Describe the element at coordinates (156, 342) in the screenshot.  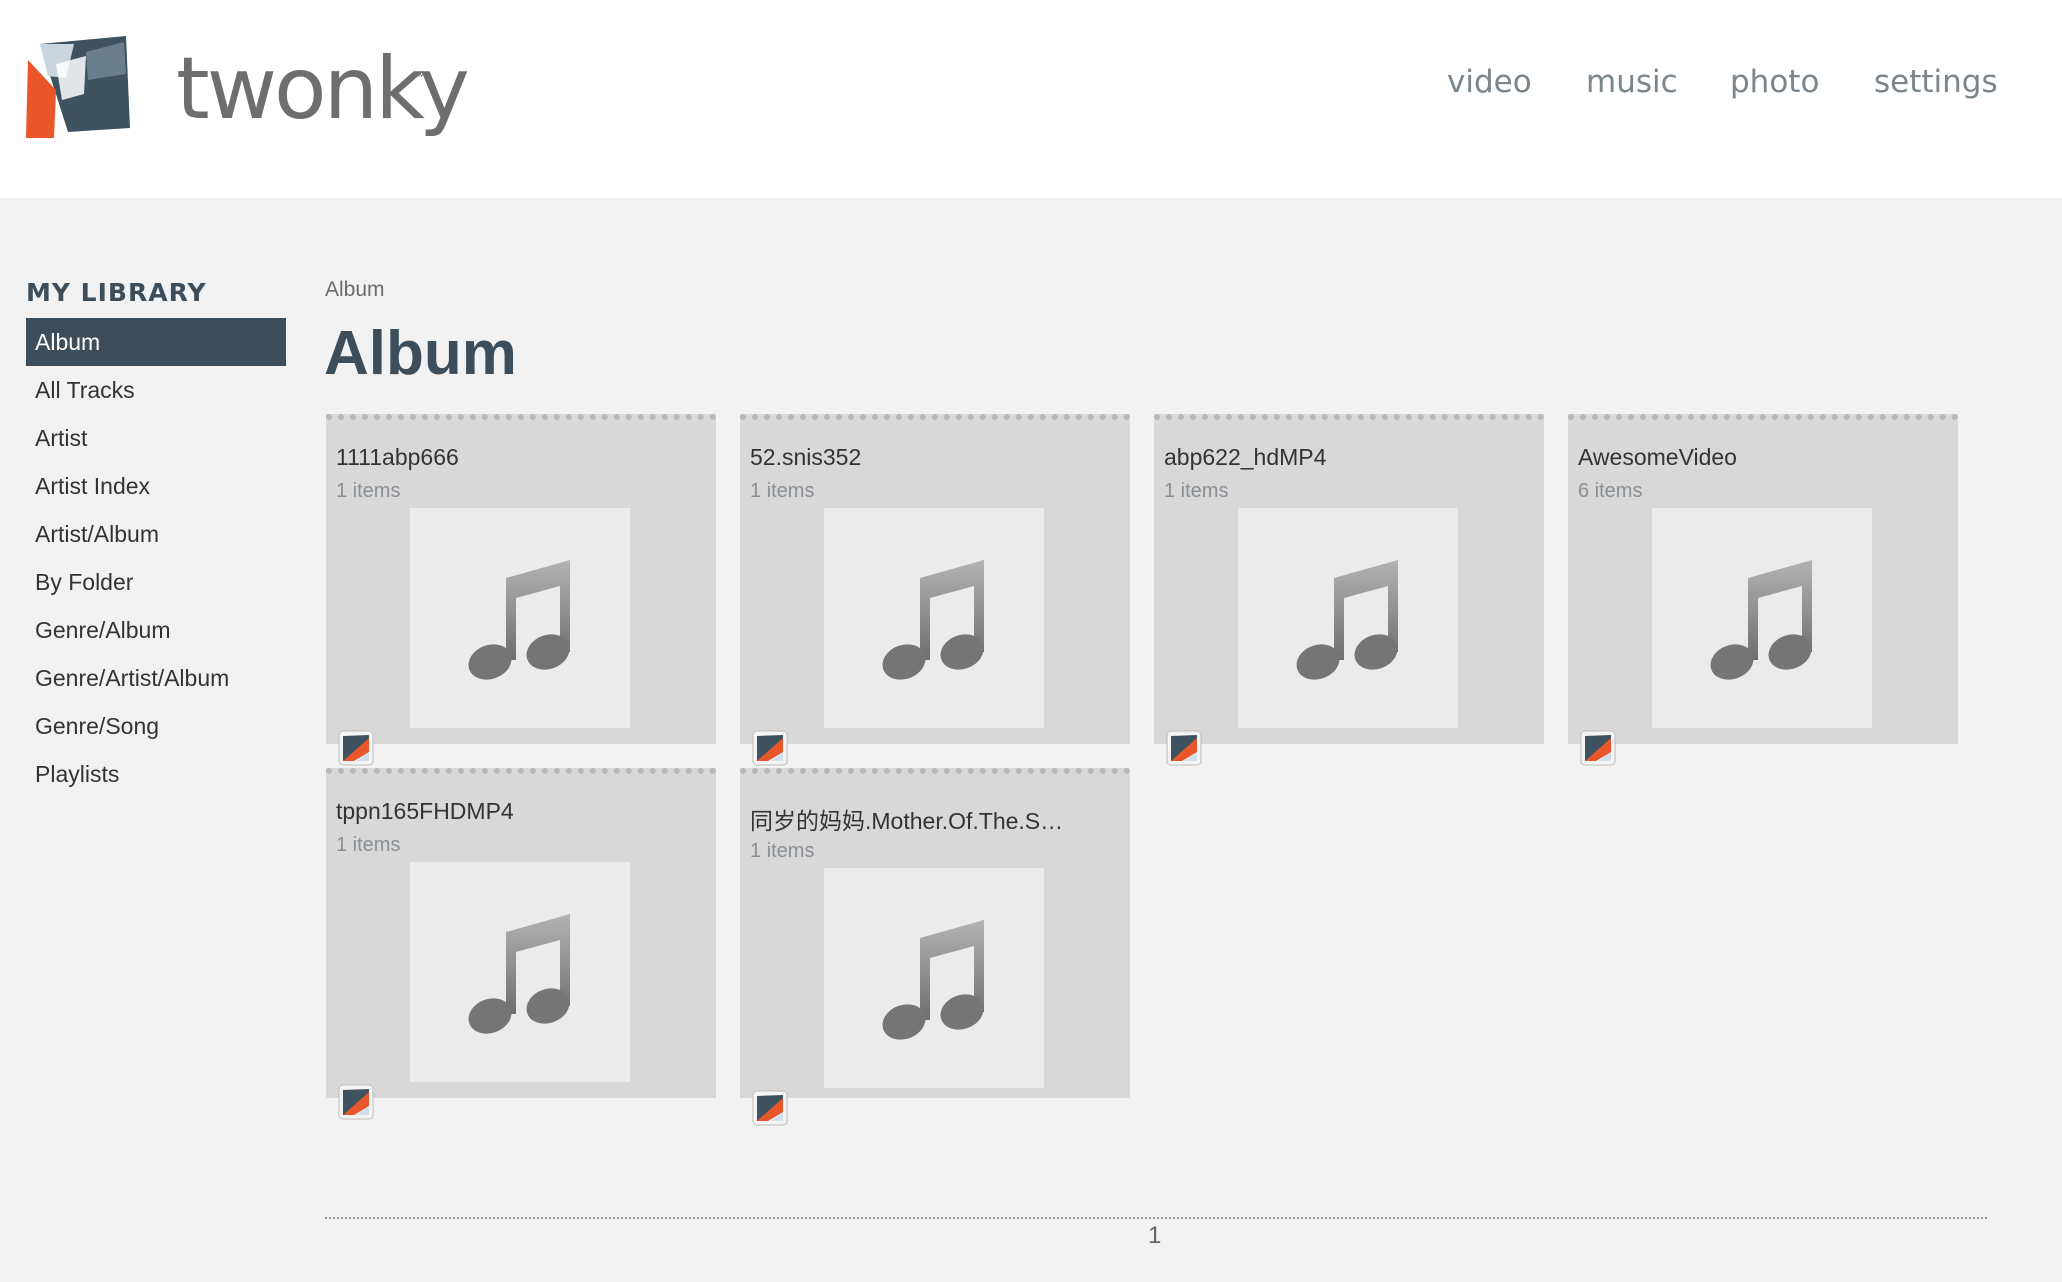
I see `sidebar-item-album: Album` at that location.